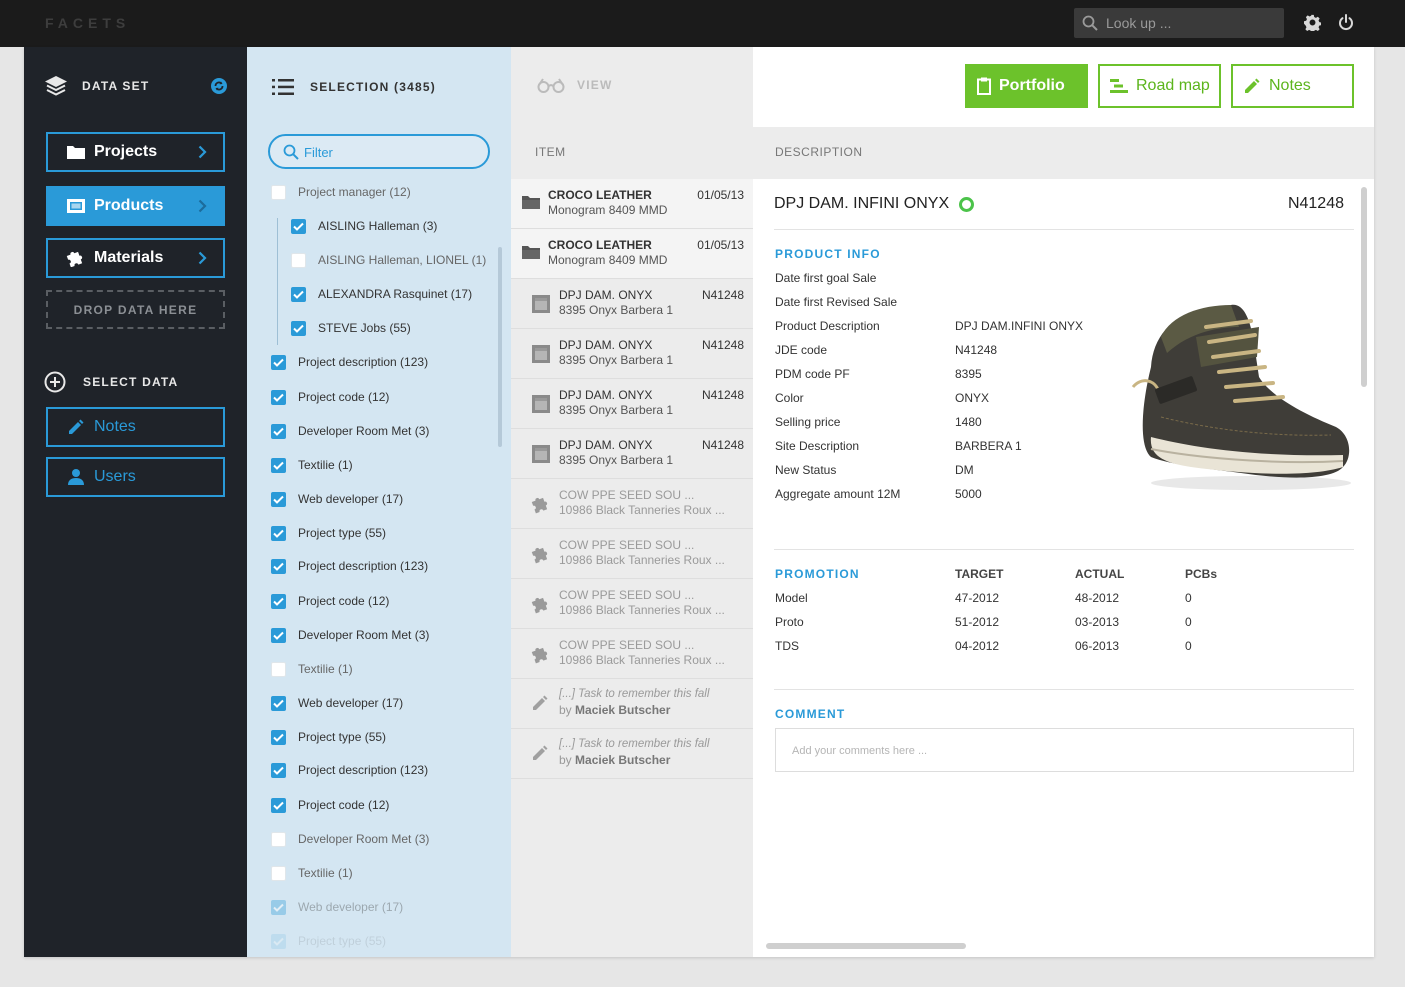 The height and width of the screenshot is (987, 1405). Describe the element at coordinates (808, 422) in the screenshot. I see `product-info-key: Selling price` at that location.